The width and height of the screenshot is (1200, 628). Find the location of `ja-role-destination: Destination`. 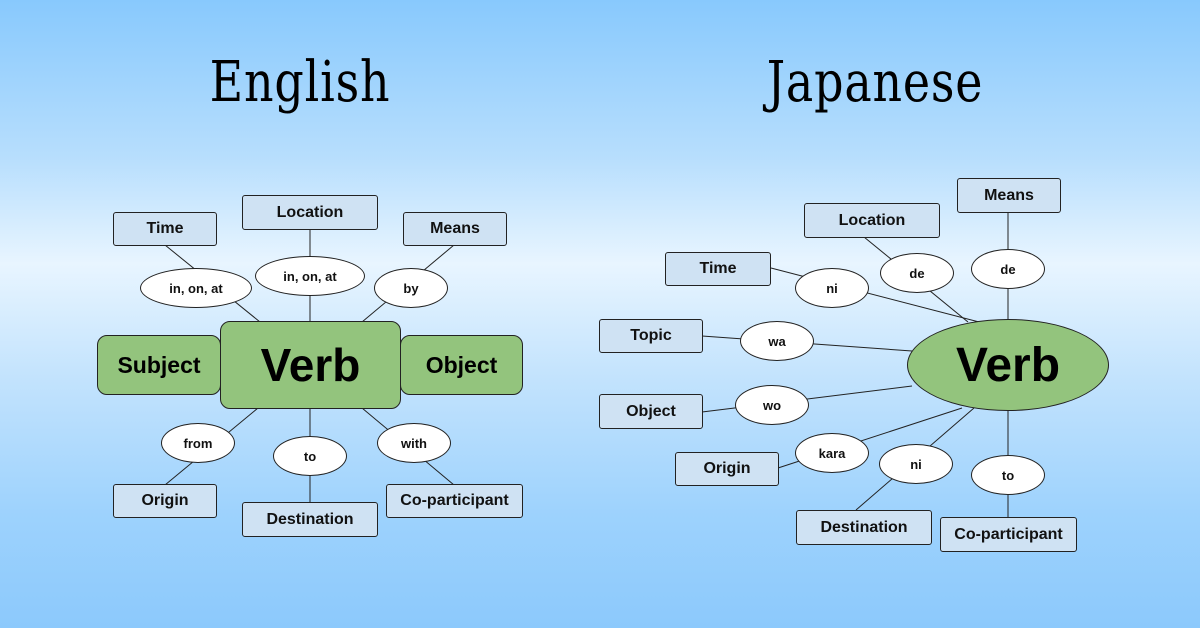

ja-role-destination: Destination is located at coordinates (864, 527).